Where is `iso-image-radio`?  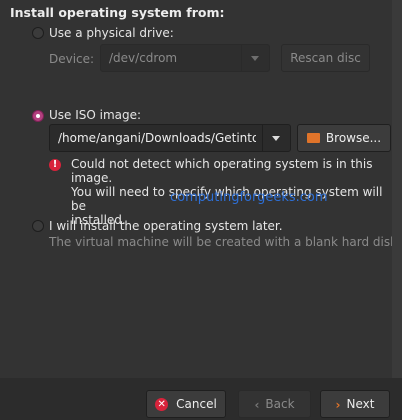 iso-image-radio is located at coordinates (38, 116).